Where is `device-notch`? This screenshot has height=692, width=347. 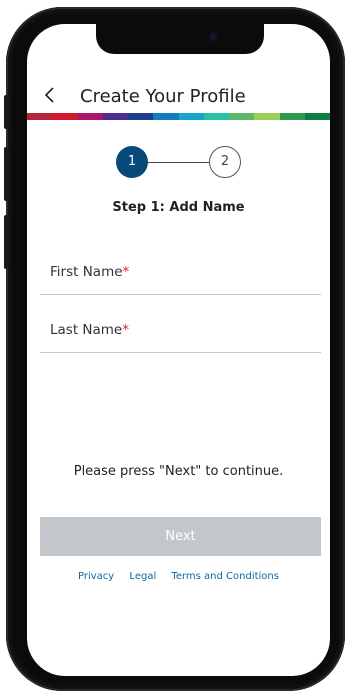 device-notch is located at coordinates (180, 39).